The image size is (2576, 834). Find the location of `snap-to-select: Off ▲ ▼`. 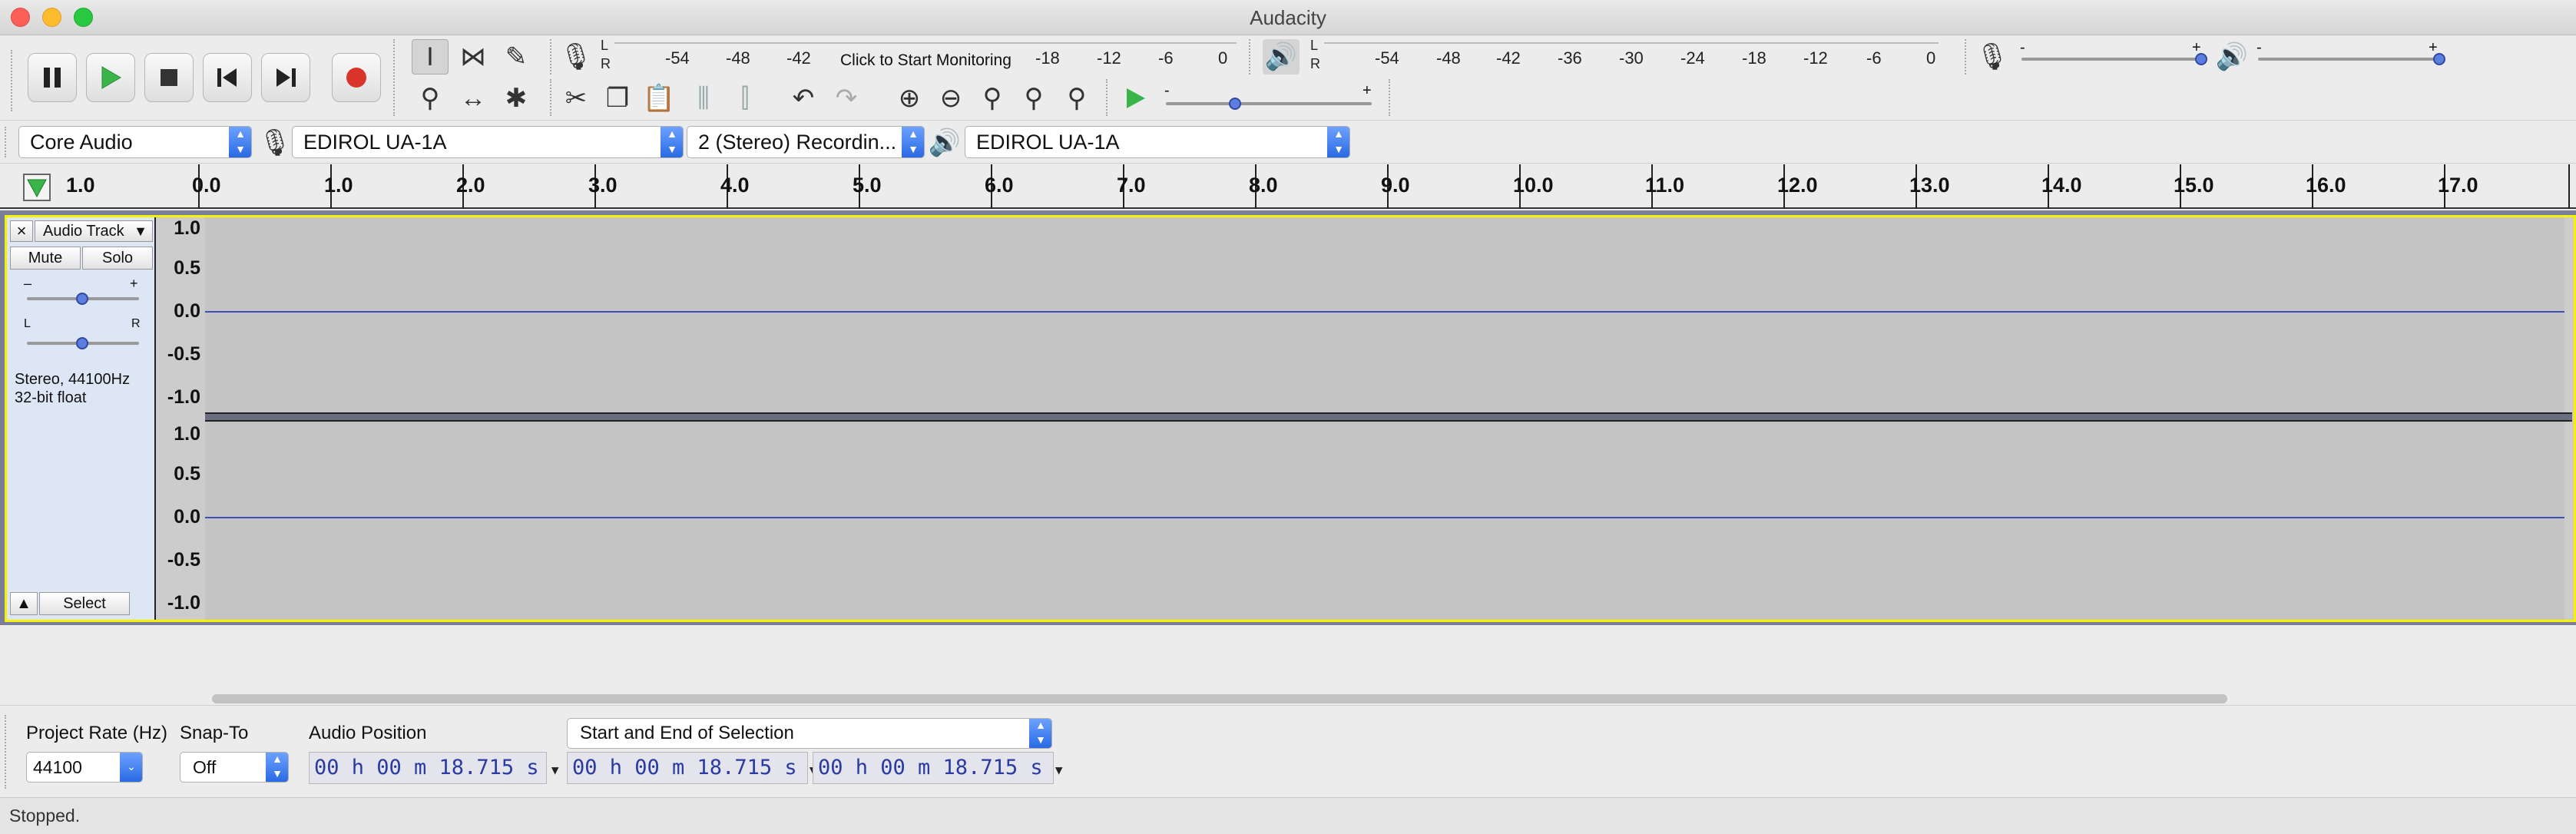

snap-to-select: Off ▲ ▼ is located at coordinates (234, 767).